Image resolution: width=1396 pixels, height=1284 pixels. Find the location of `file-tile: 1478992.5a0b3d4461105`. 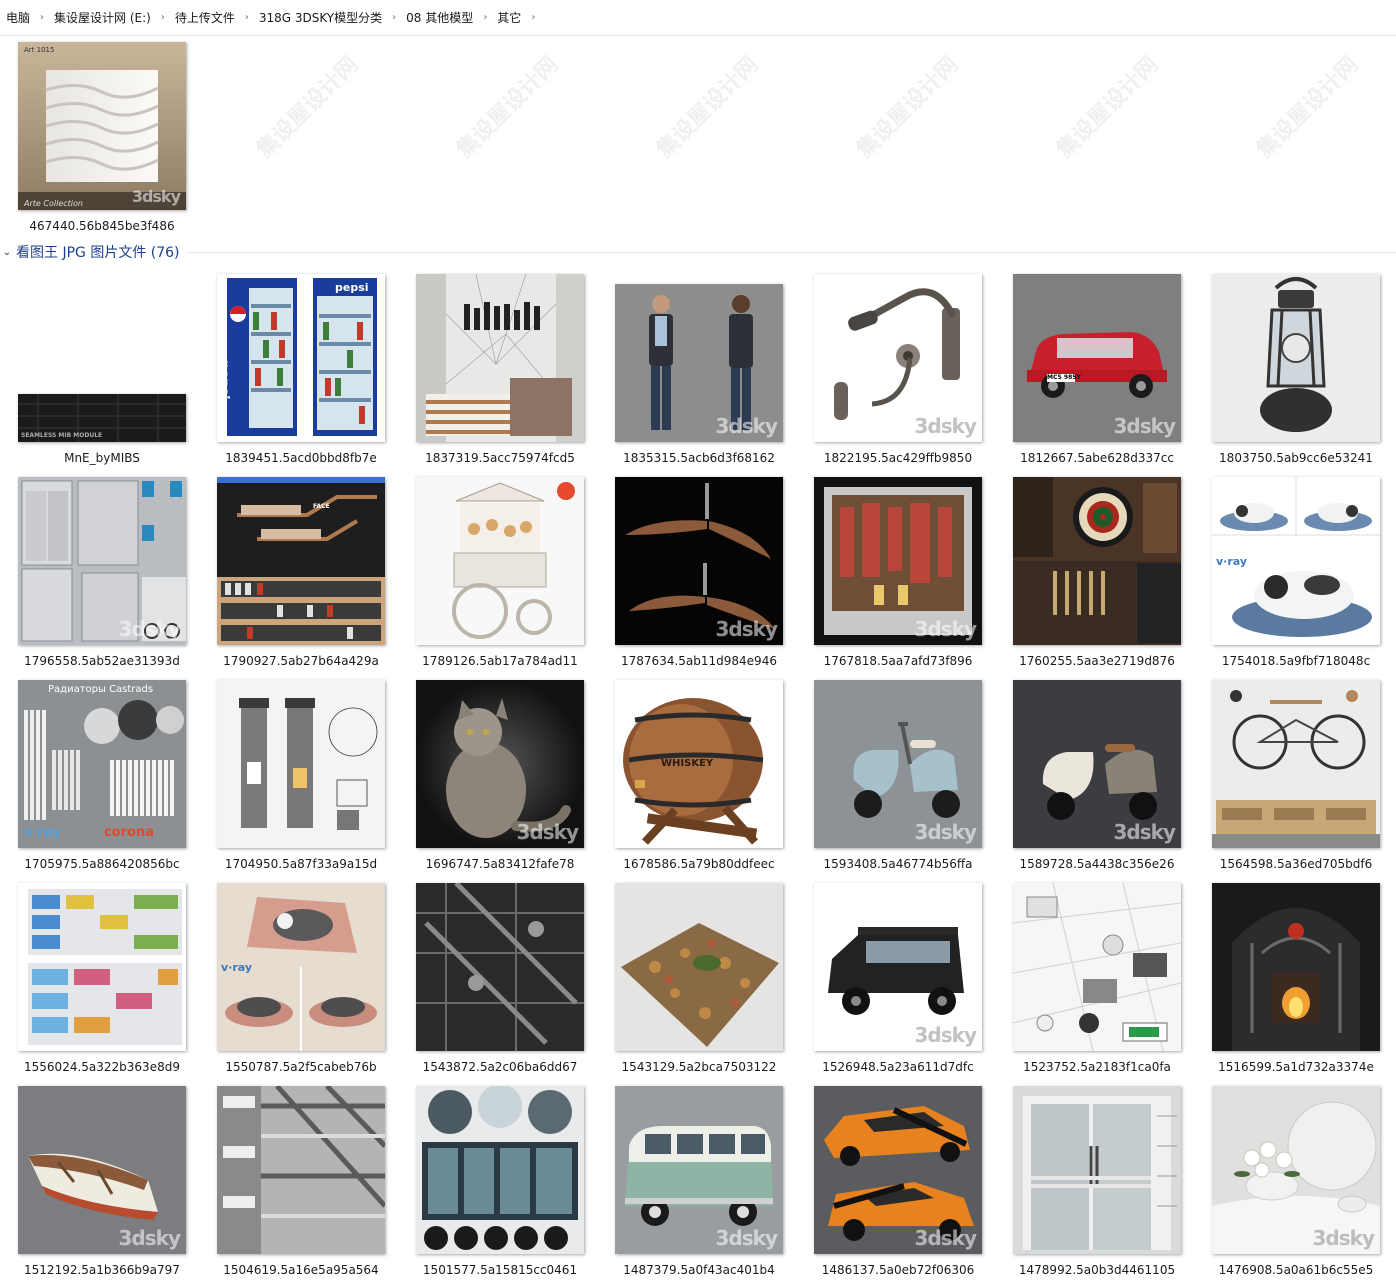

file-tile: 1478992.5a0b3d4461105 is located at coordinates (1093, 1184).